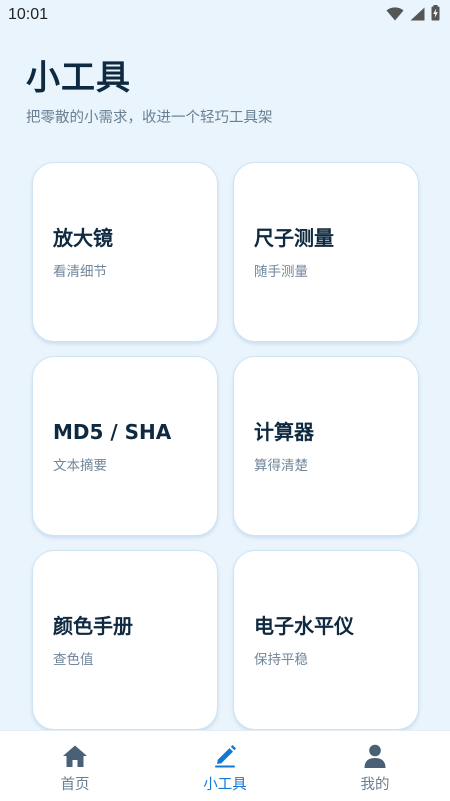 This screenshot has width=450, height=801. What do you see at coordinates (417, 15) in the screenshot?
I see `cellular-signal-icon` at bounding box center [417, 15].